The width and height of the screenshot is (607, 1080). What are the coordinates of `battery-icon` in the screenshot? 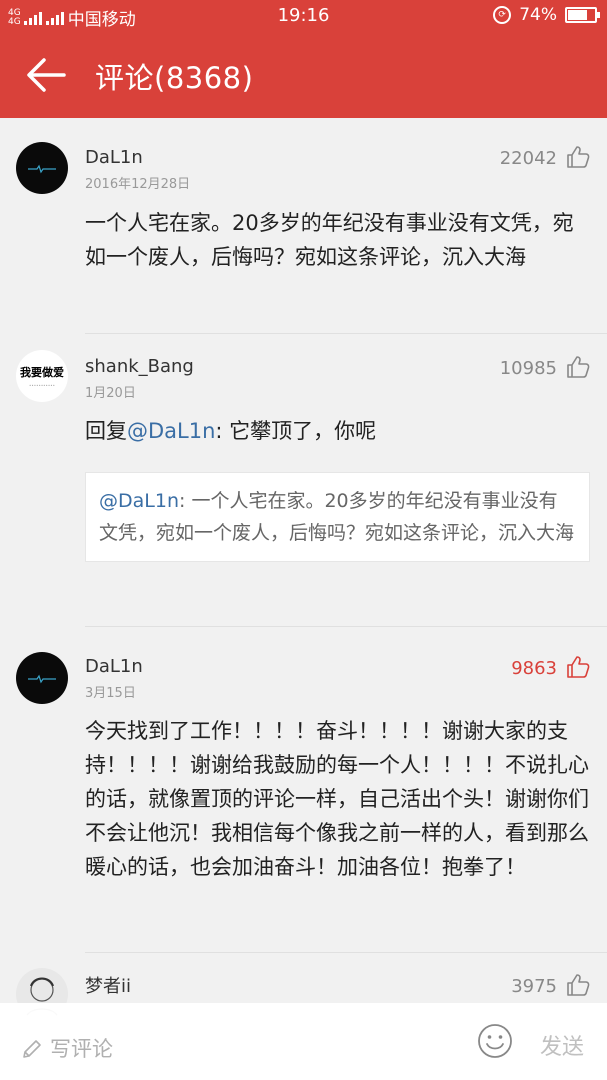 It's located at (582, 15).